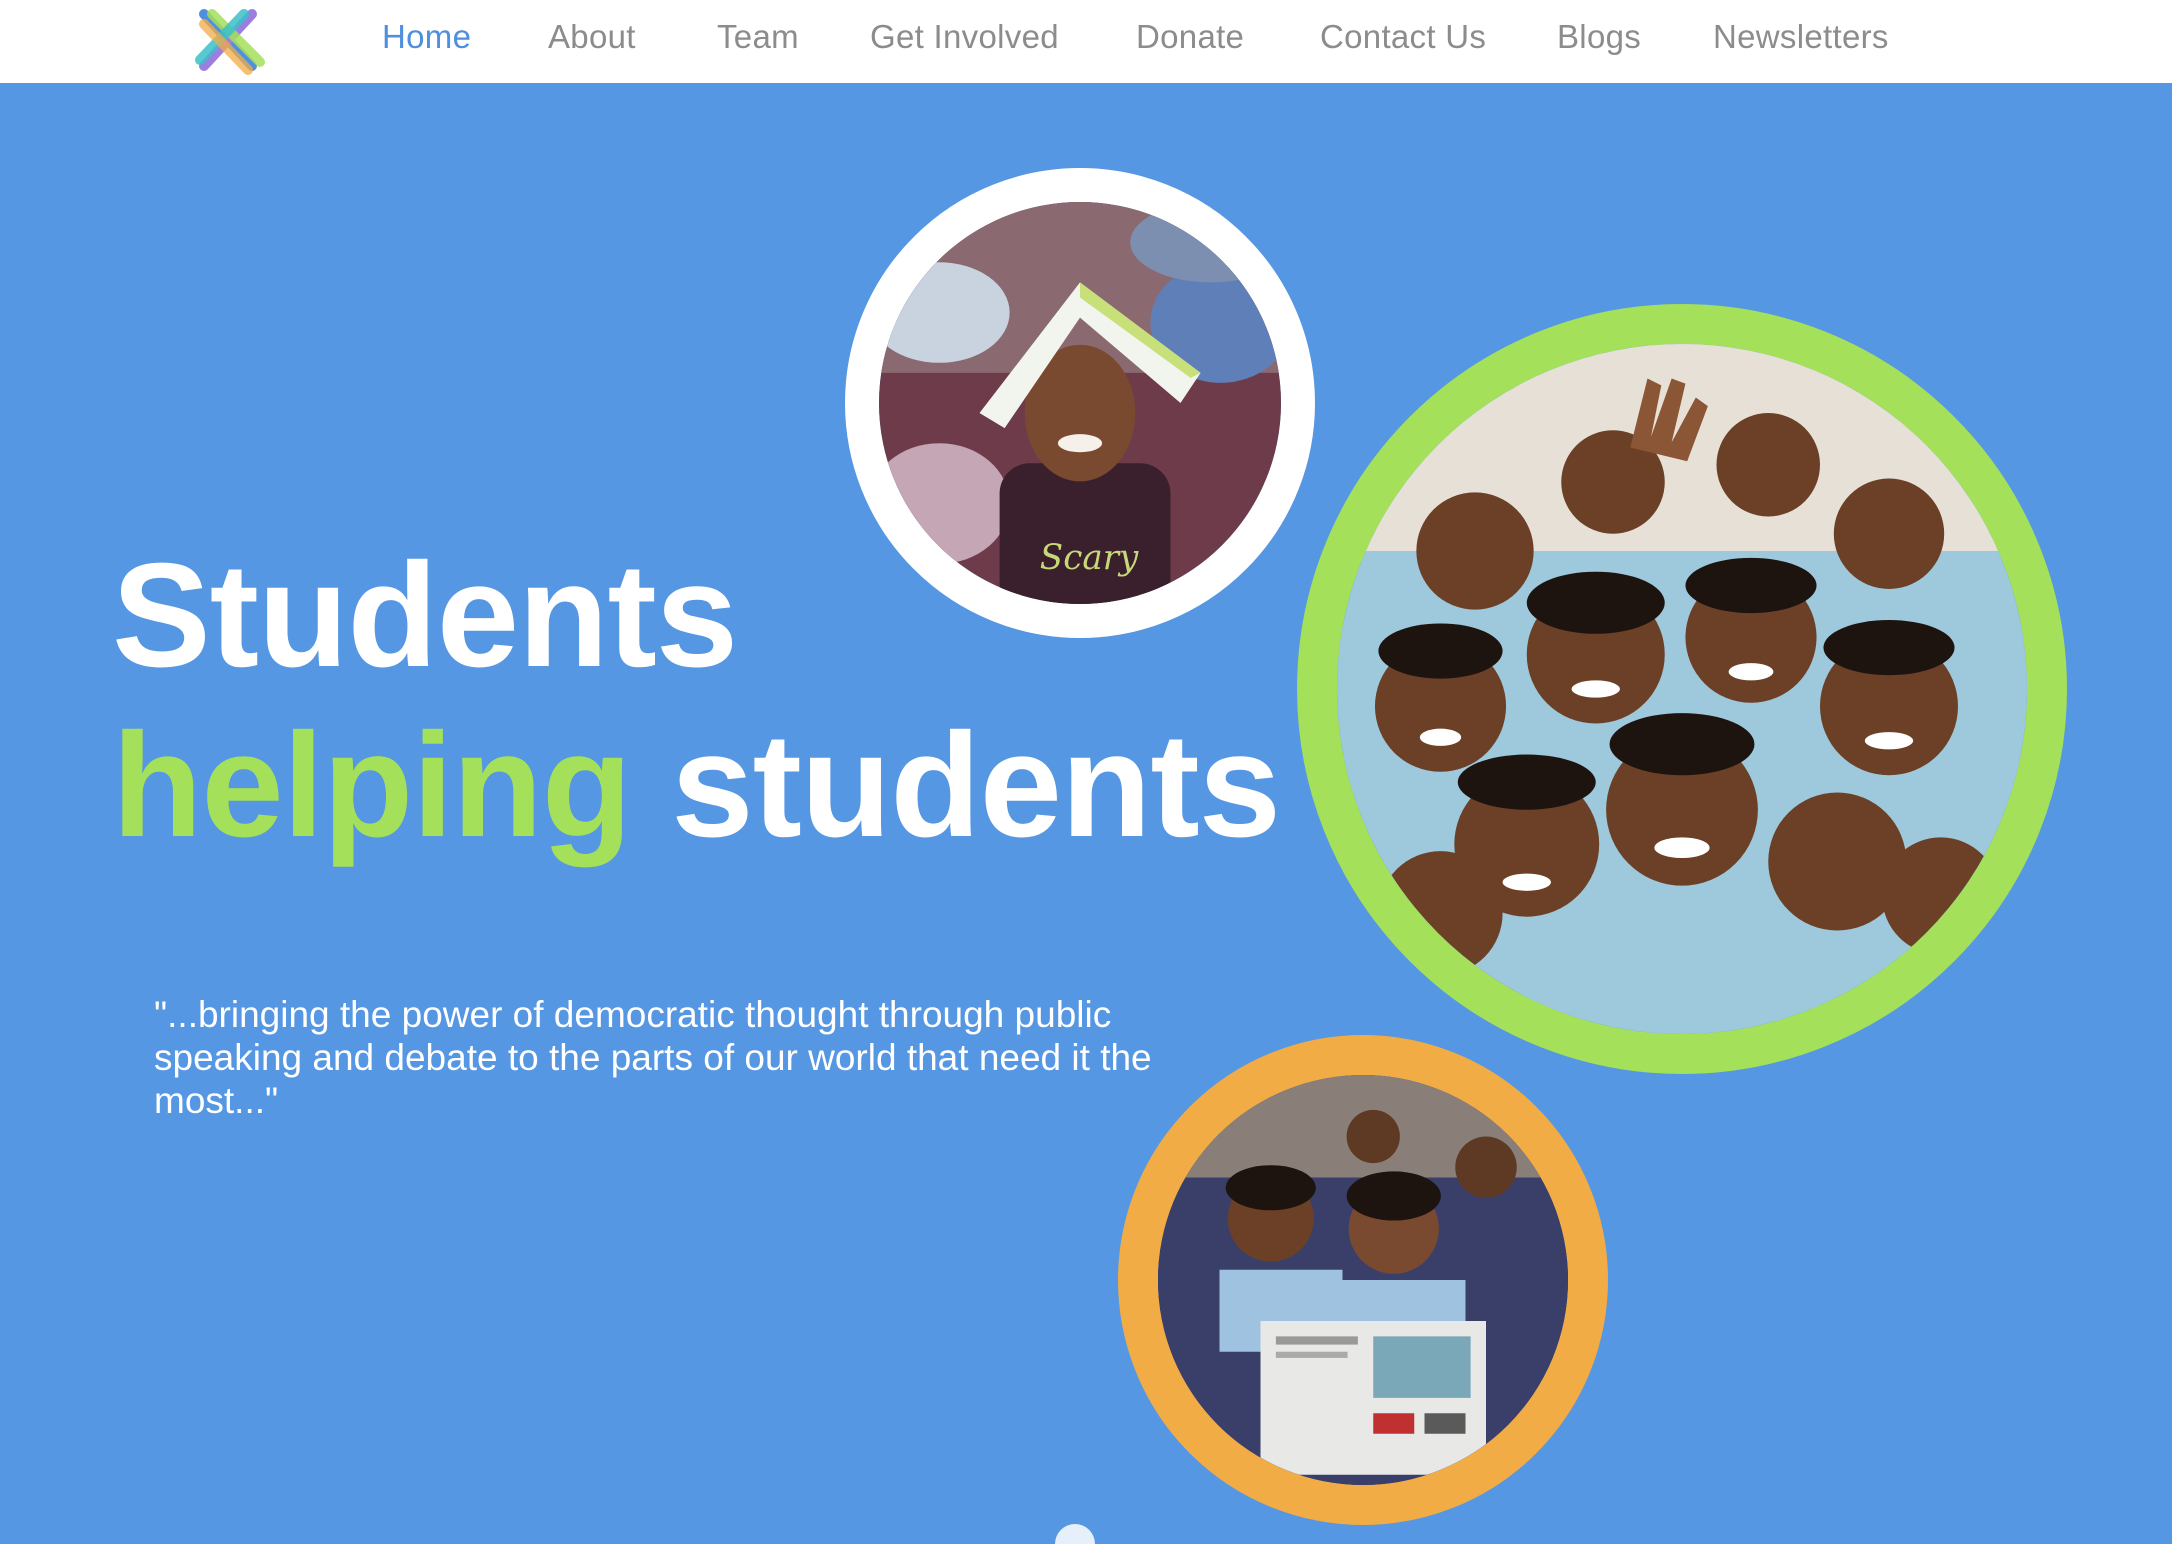  Describe the element at coordinates (592, 37) in the screenshot. I see `nav-item-about: About` at that location.